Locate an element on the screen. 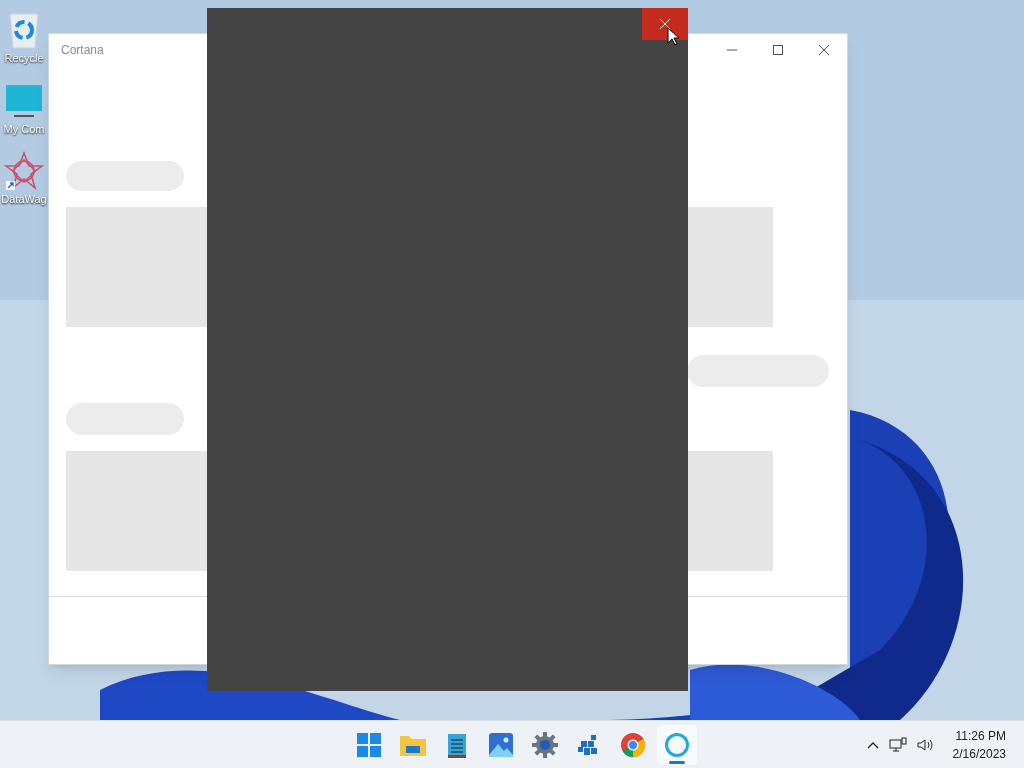 This screenshot has width=1024, height=768. photo-icon is located at coordinates (501, 744).